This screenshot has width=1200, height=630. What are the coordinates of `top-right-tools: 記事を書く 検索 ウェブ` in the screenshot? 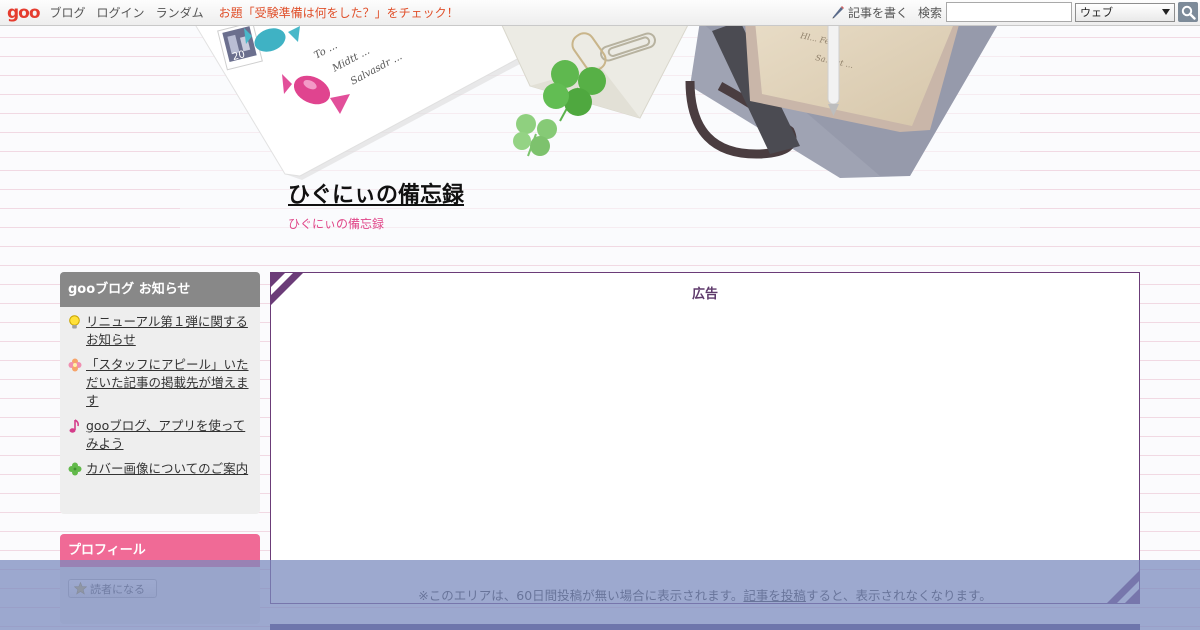 It's located at (1014, 12).